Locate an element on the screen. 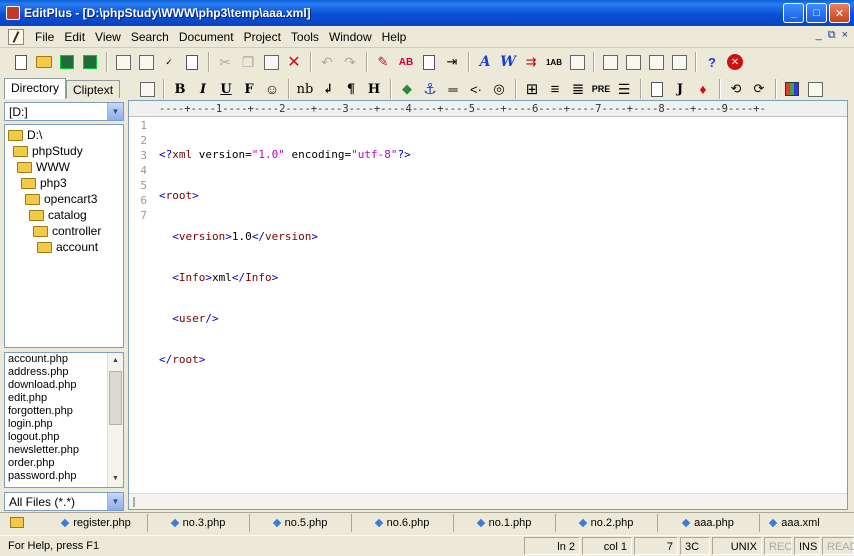 This screenshot has height=556, width=854. object-button: ◎ is located at coordinates (499, 89).